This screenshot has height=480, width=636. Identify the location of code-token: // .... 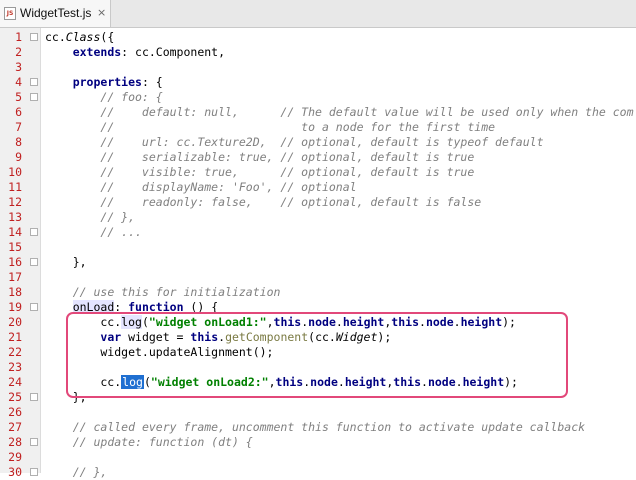
(121, 232).